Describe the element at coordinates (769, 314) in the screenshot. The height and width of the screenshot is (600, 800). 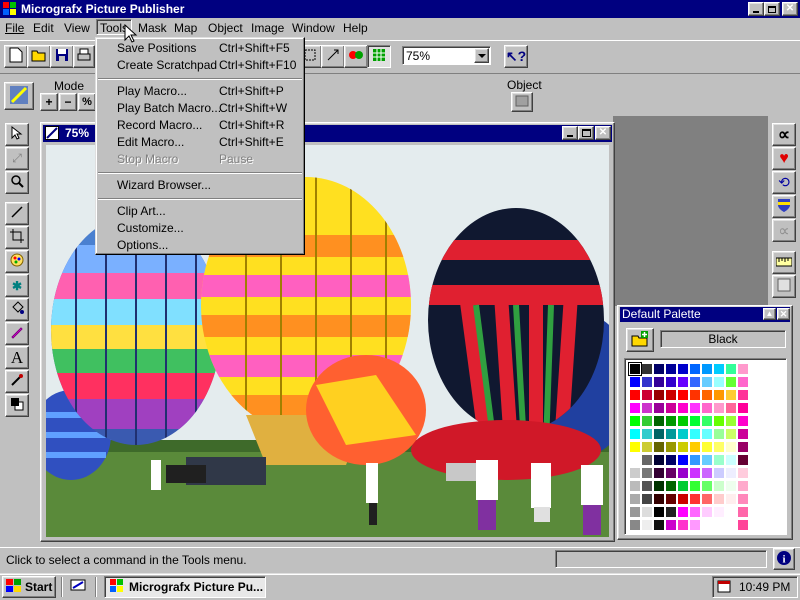
I see `palette-collapse-button: ▲` at that location.